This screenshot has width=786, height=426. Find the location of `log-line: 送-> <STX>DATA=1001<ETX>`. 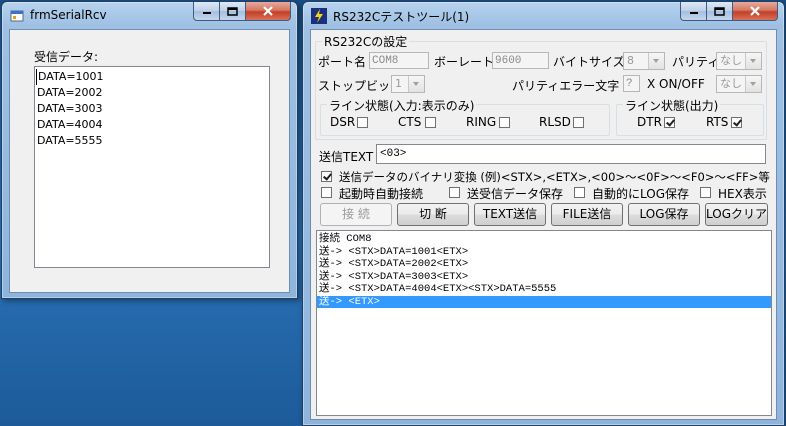

log-line: 送-> <STX>DATA=1001<ETX> is located at coordinates (394, 251).